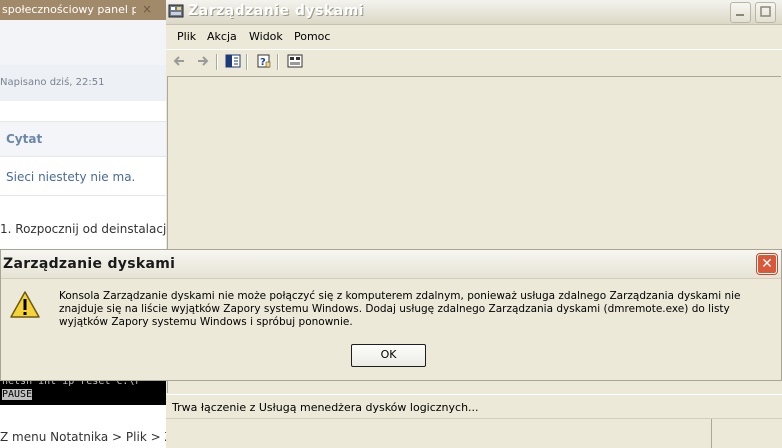 This screenshot has height=448, width=782. Describe the element at coordinates (83, 139) in the screenshot. I see `quote-header: Cytat` at that location.